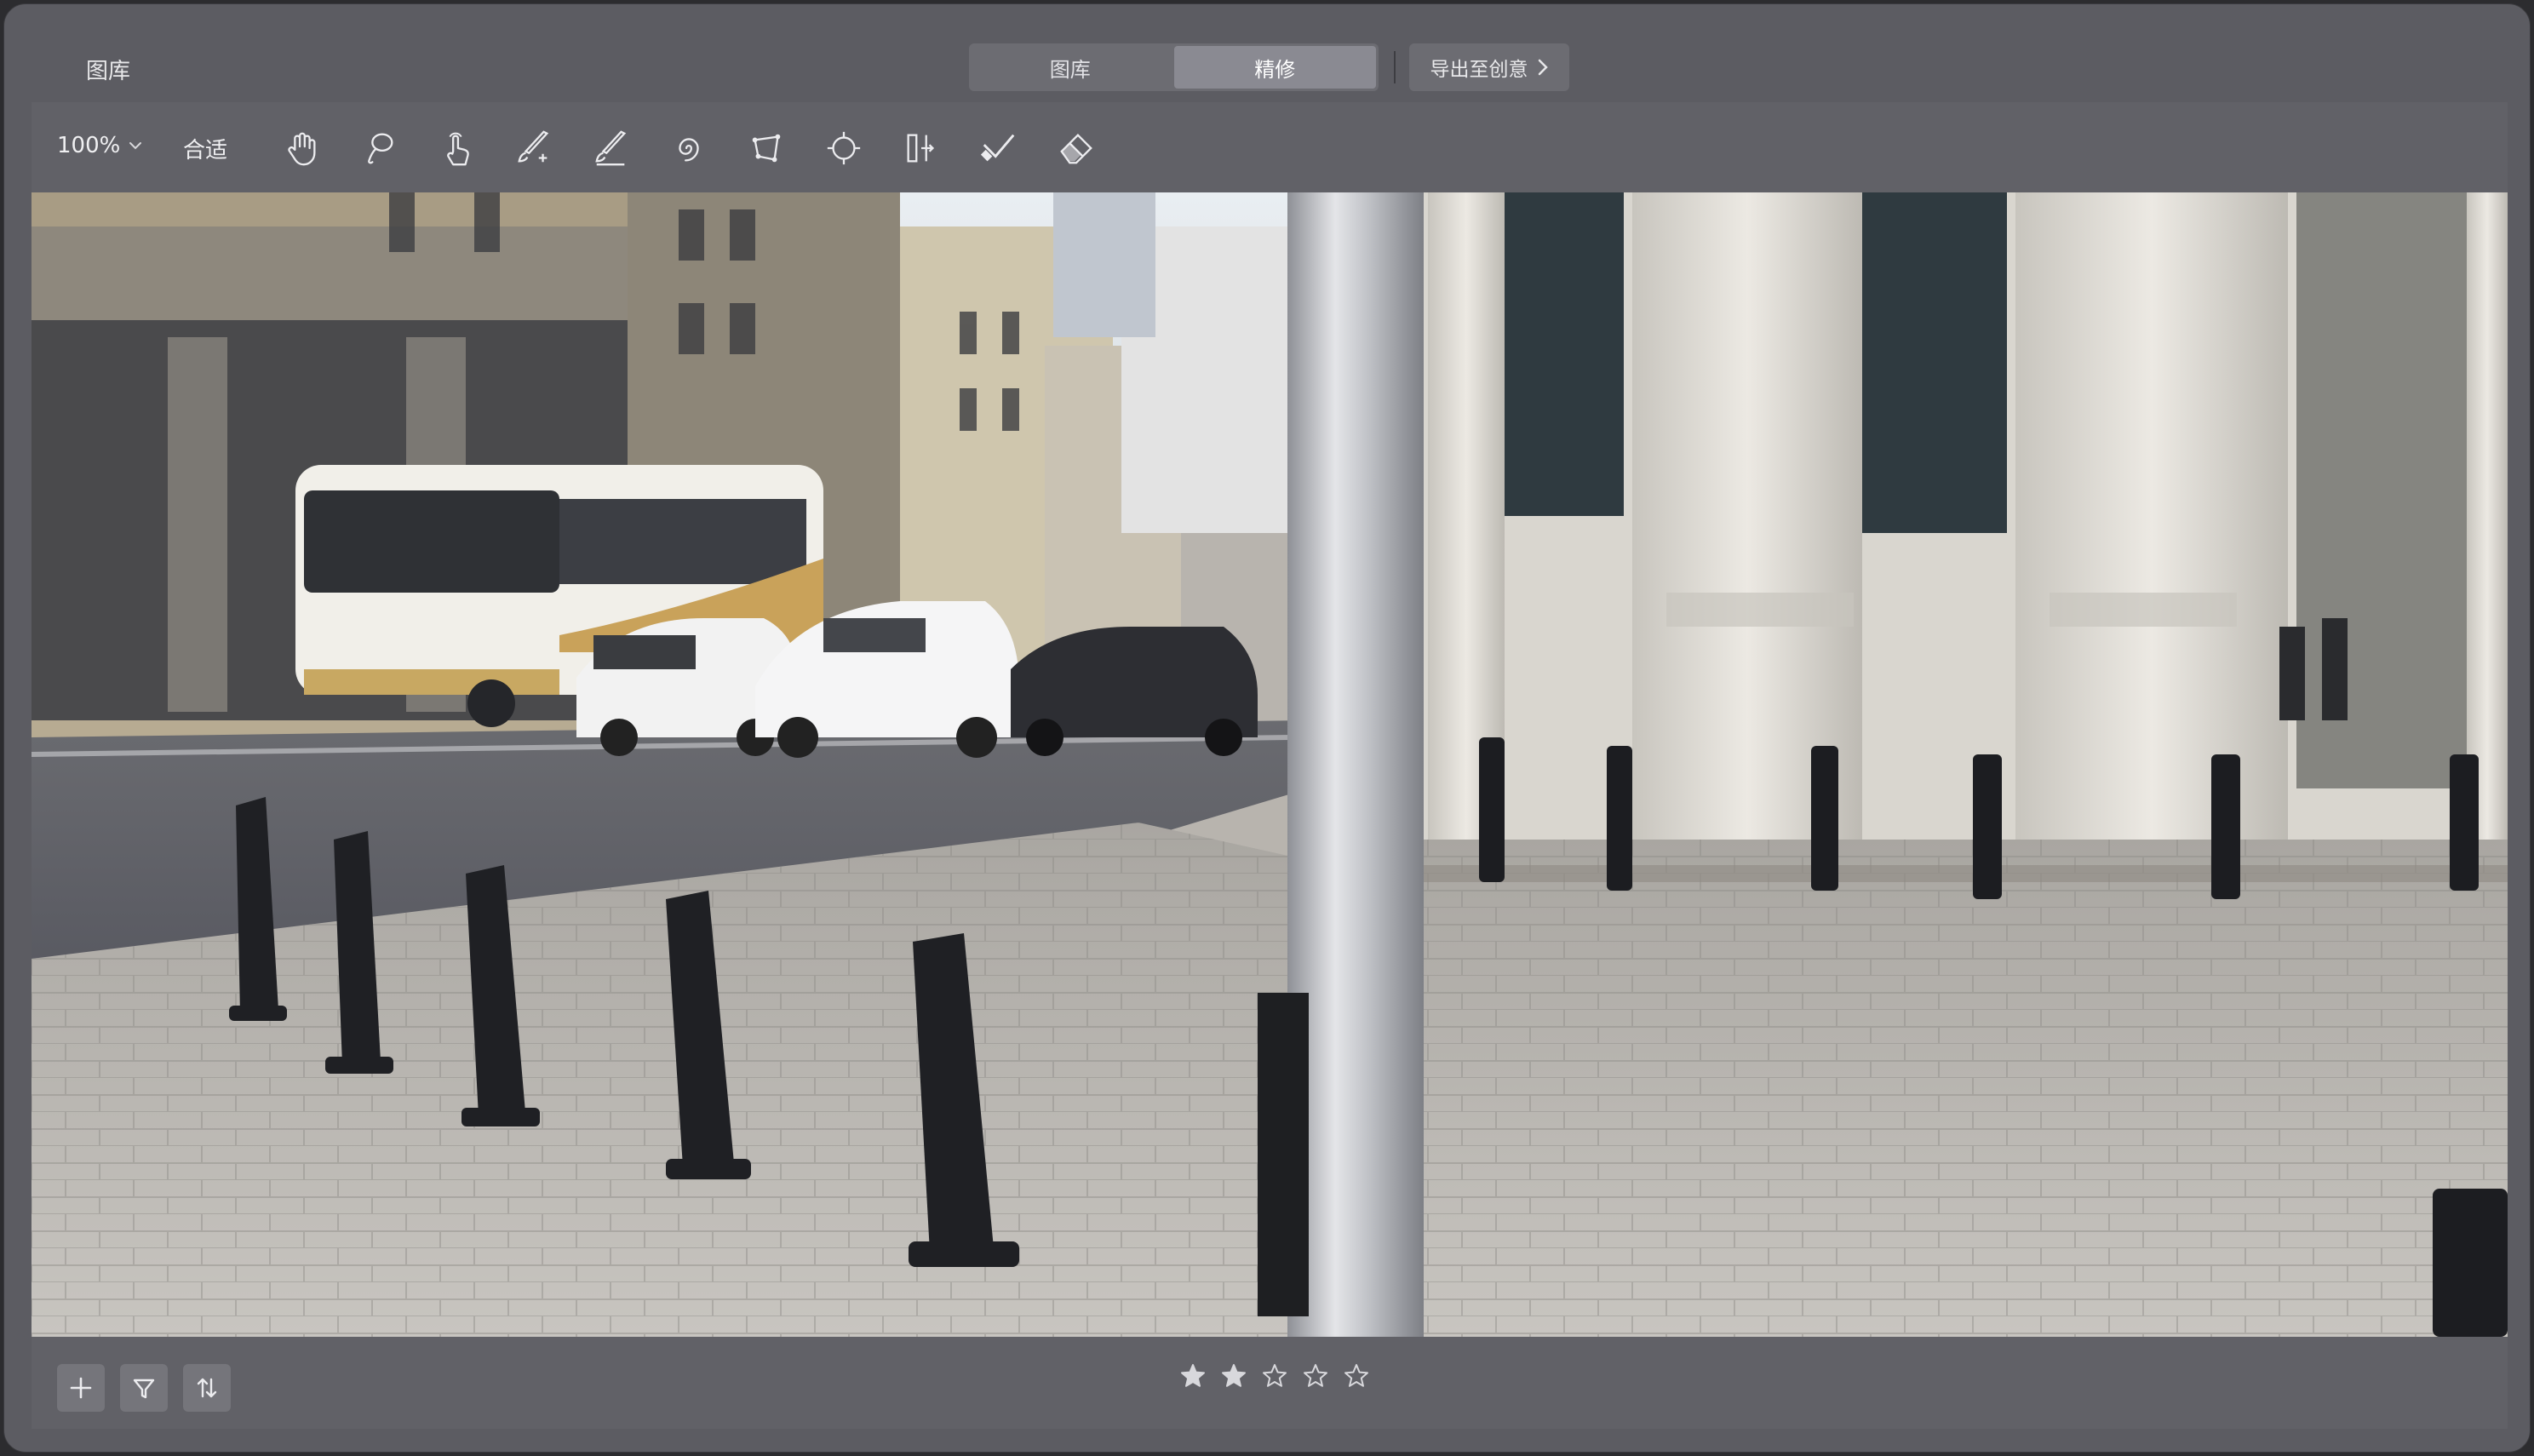 The image size is (2534, 1456). I want to click on brush-plus-icon, so click(534, 148).